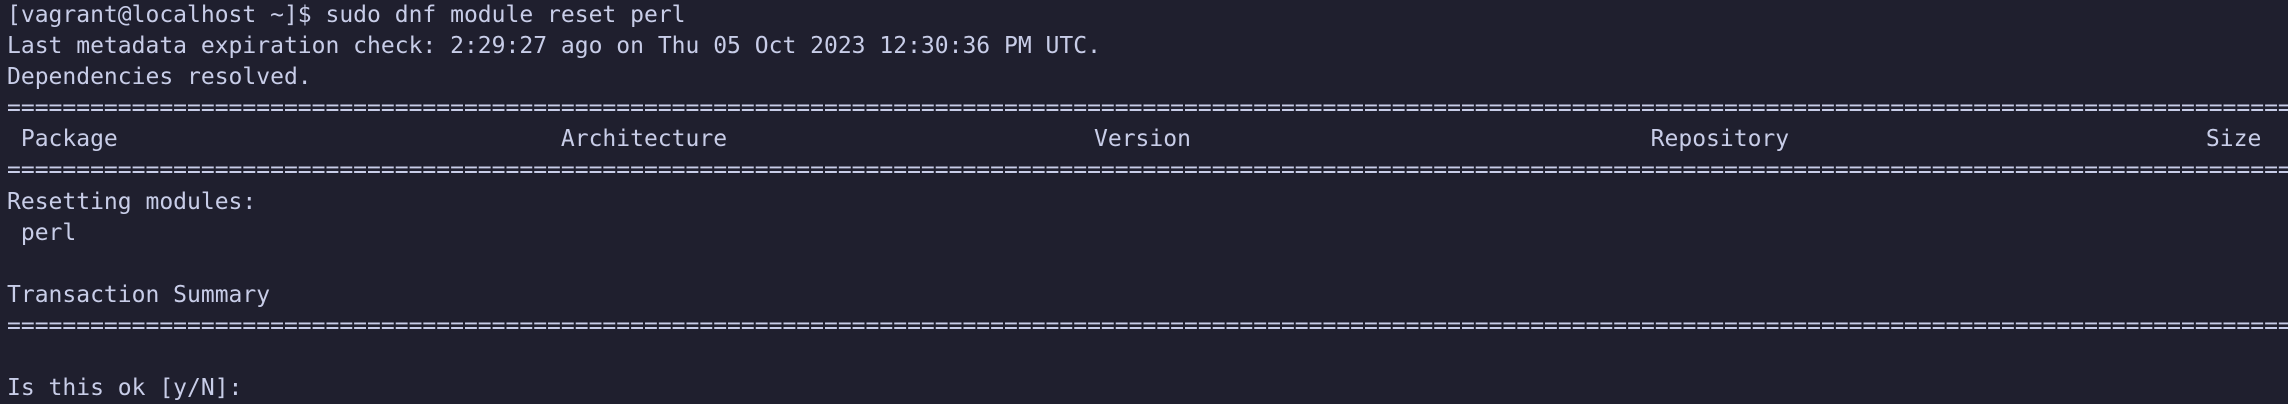  I want to click on header-architecture: Architecture, so click(644, 139).